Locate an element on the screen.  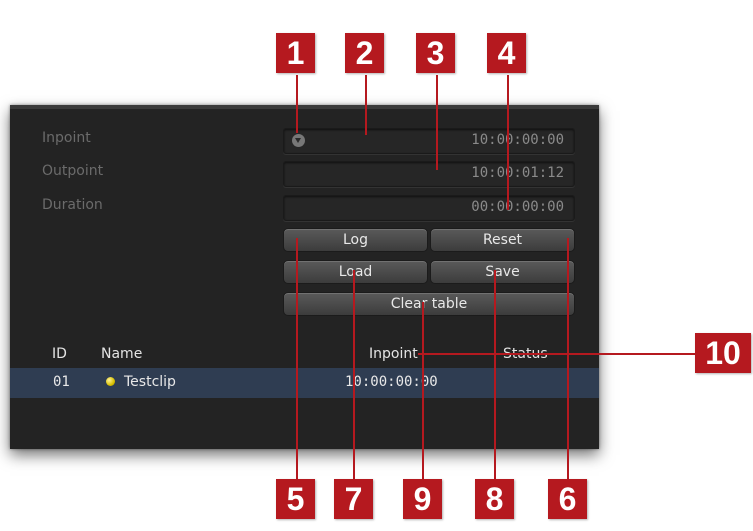
callout-5: 5 is located at coordinates (295, 499).